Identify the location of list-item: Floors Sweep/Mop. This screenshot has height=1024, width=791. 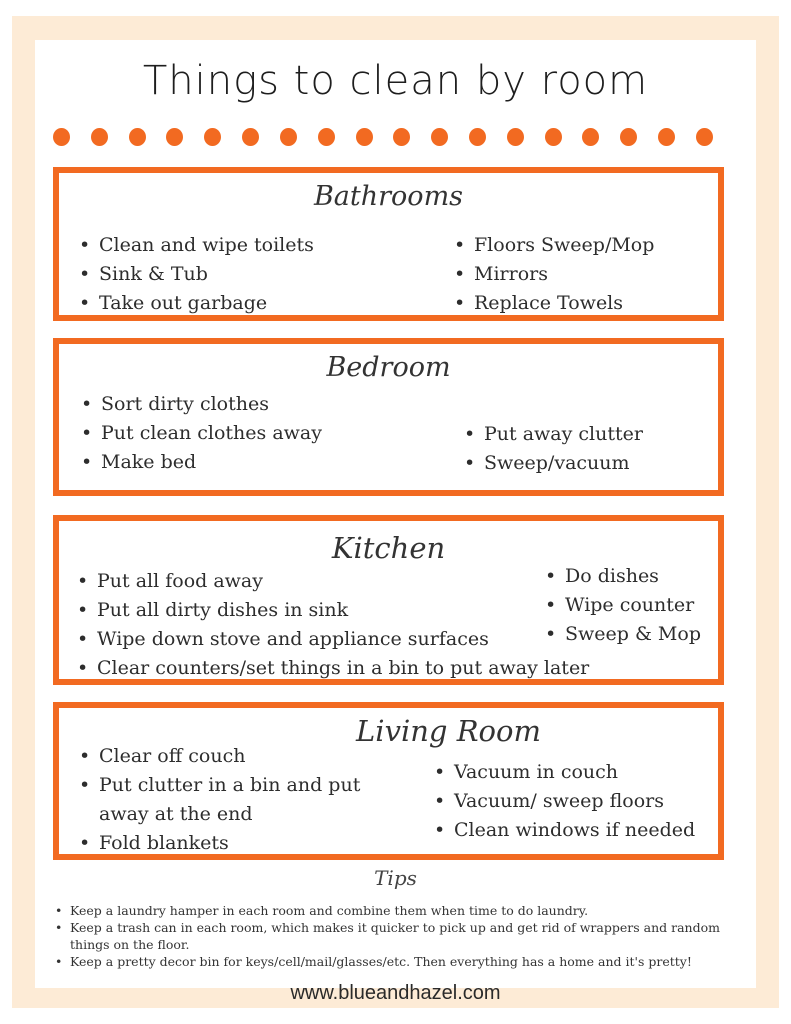
(553, 245).